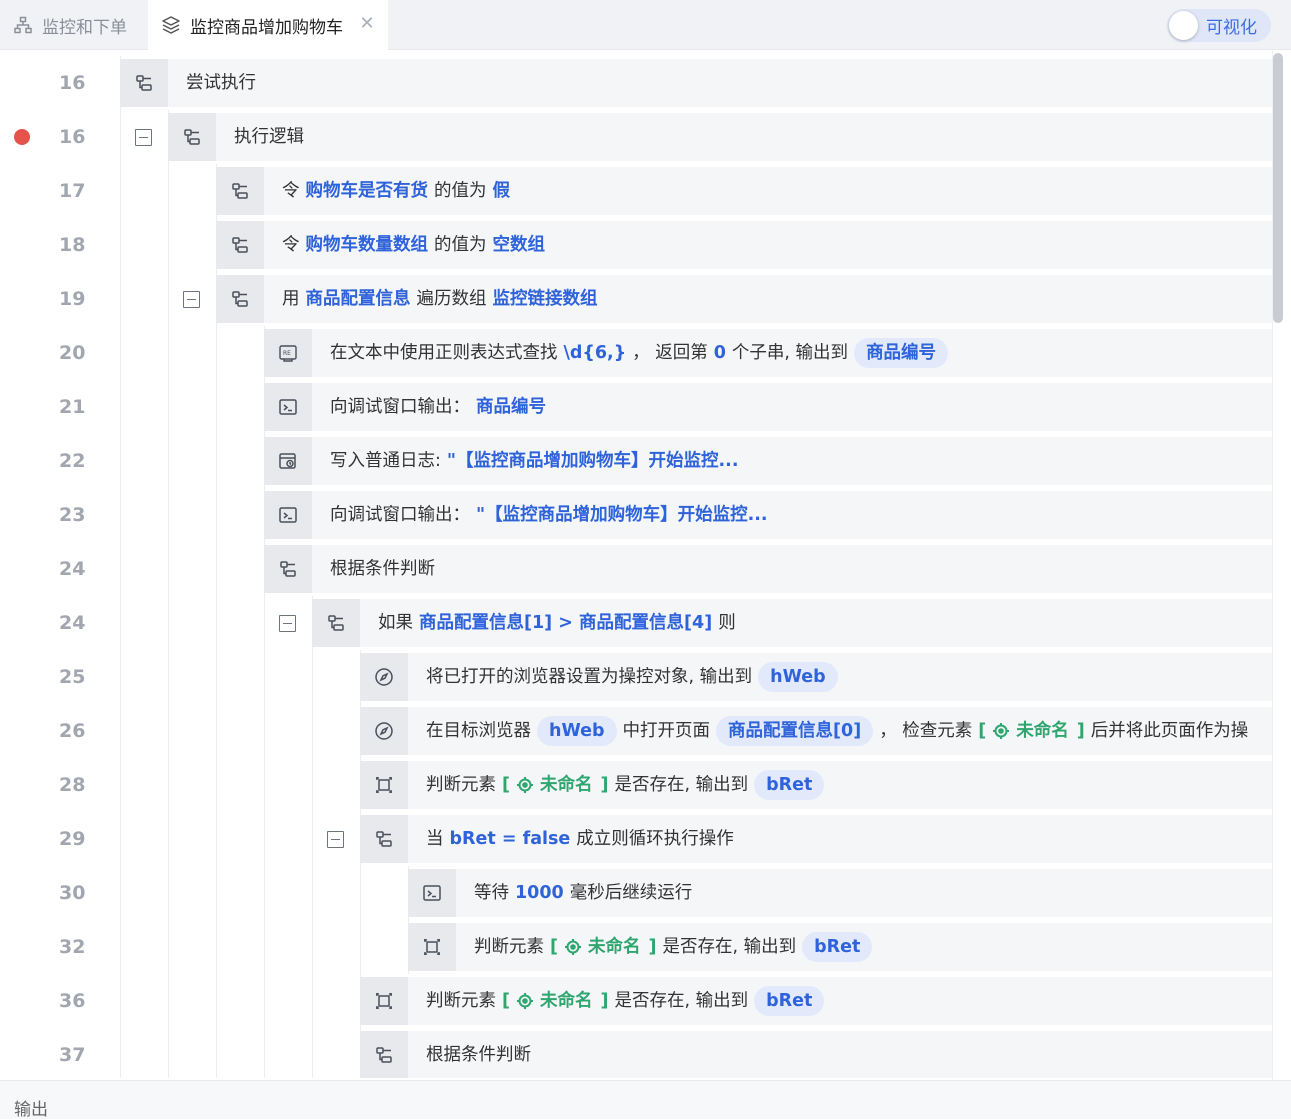 Image resolution: width=1291 pixels, height=1120 pixels. Describe the element at coordinates (744, 299) in the screenshot. I see `statement-block: 用商品配置信息 遍历数组 监控链接数组` at that location.